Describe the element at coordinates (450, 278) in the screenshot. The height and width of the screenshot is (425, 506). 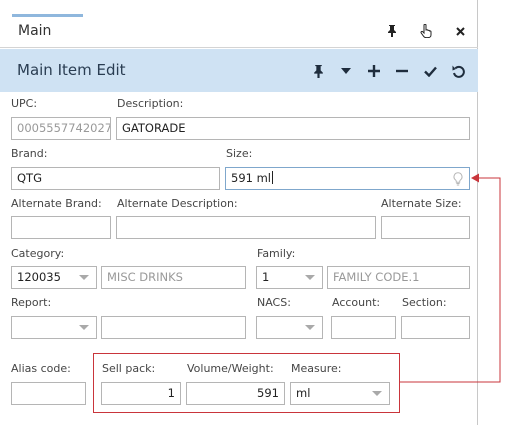
I see `annotation-arrow` at that location.